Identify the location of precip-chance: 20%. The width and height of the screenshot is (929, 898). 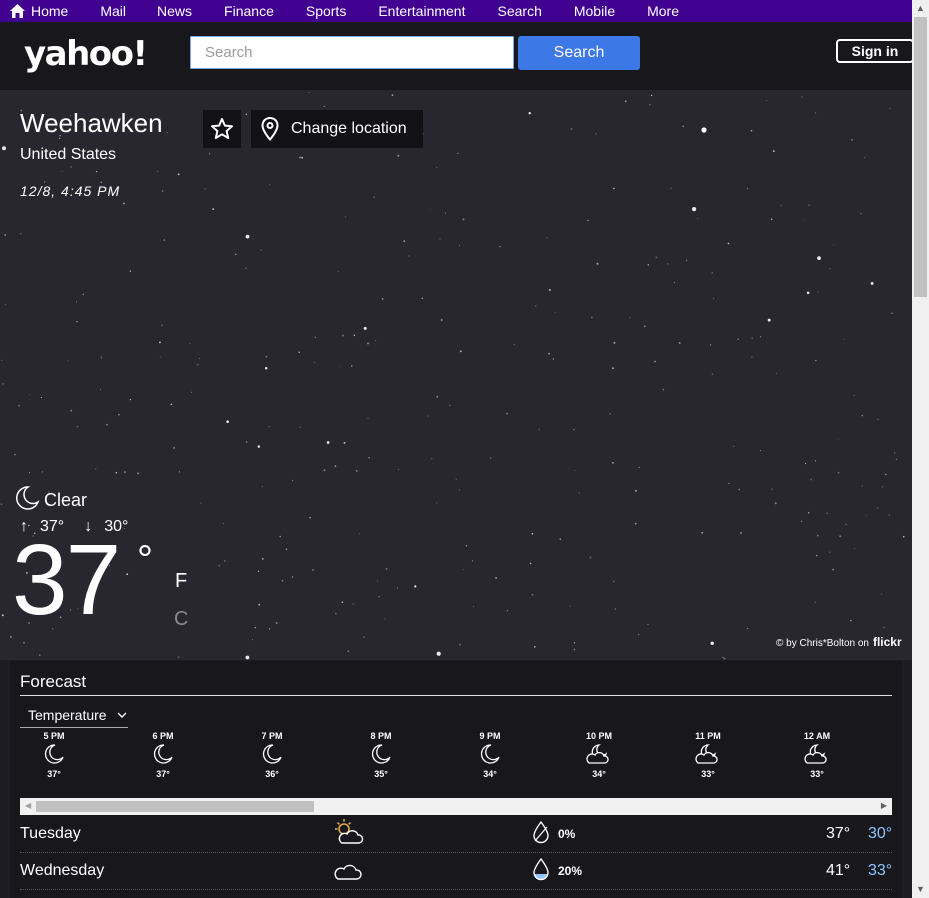
(570, 871).